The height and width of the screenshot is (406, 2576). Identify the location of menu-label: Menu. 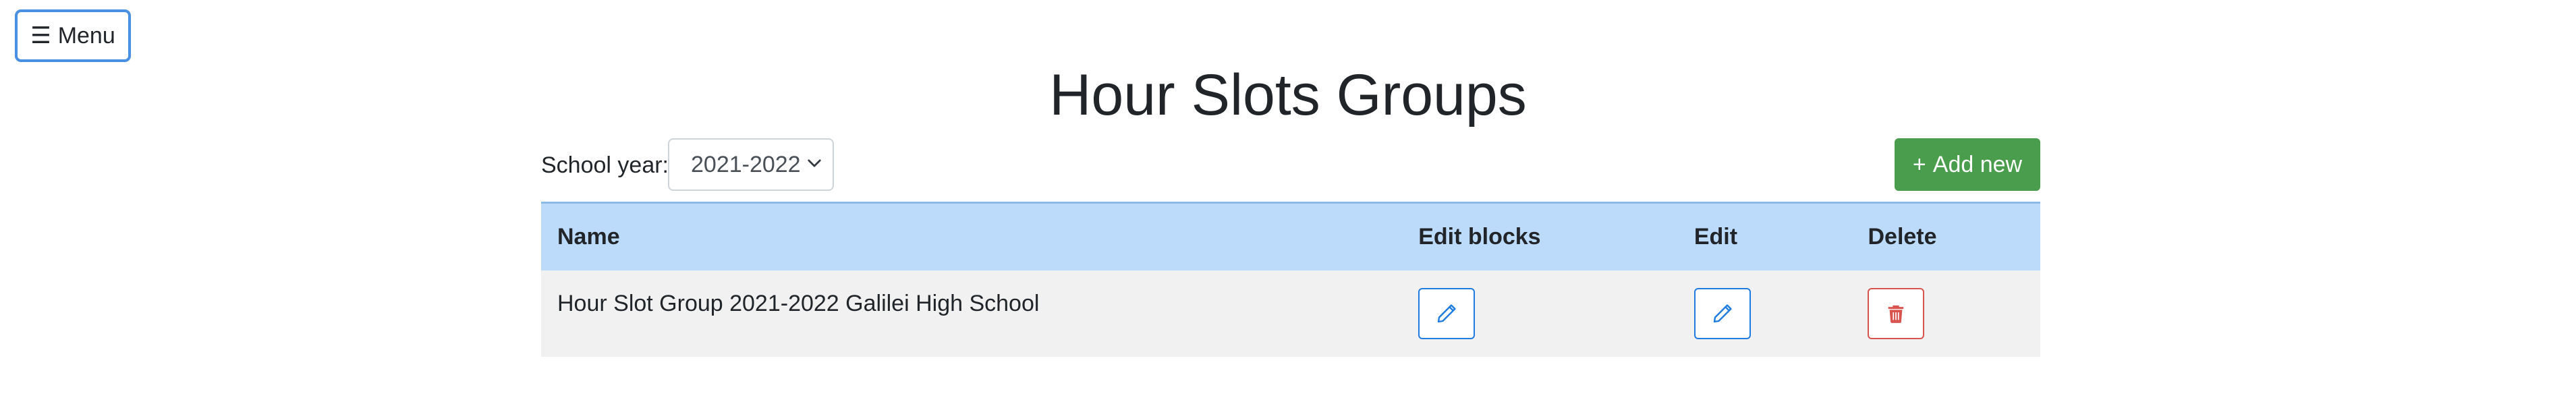
(86, 35).